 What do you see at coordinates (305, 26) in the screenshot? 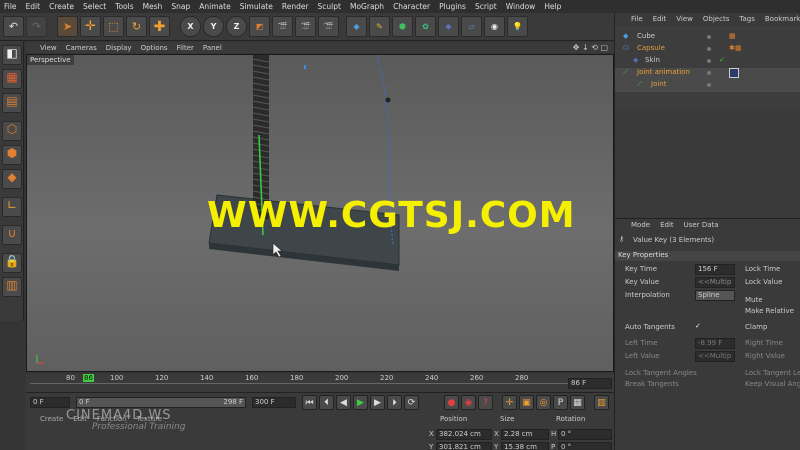
I see `render-picture-viewer-button: 🎬` at bounding box center [305, 26].